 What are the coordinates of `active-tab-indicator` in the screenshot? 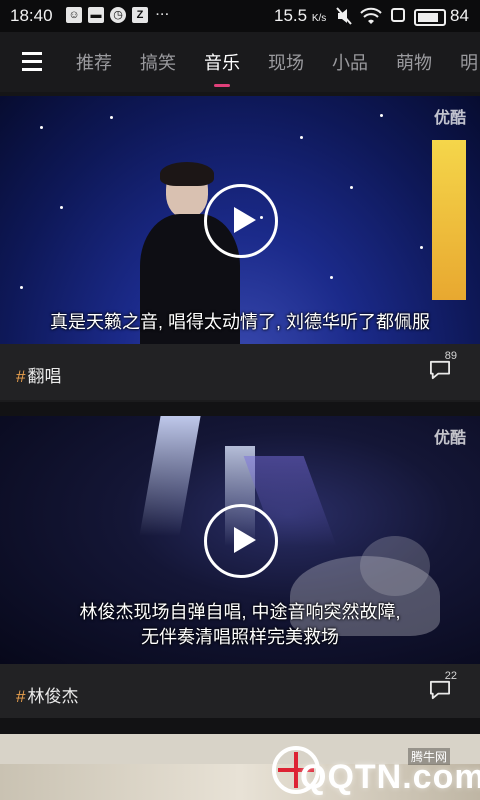 It's located at (222, 85).